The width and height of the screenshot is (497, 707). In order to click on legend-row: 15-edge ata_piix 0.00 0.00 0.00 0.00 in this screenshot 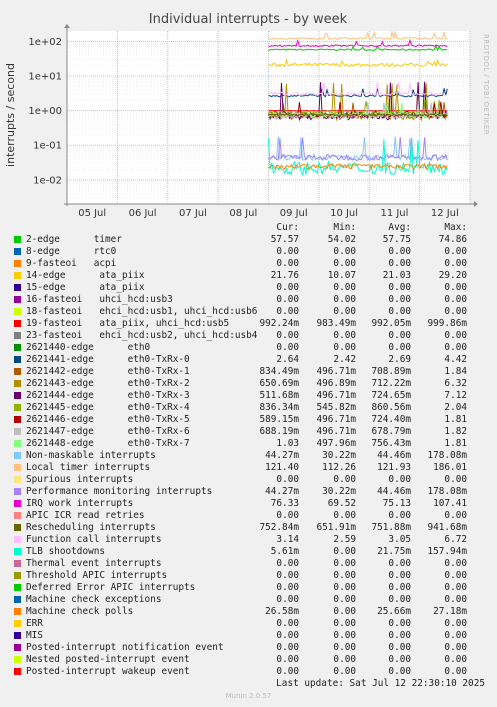, I will do `click(253, 288)`.